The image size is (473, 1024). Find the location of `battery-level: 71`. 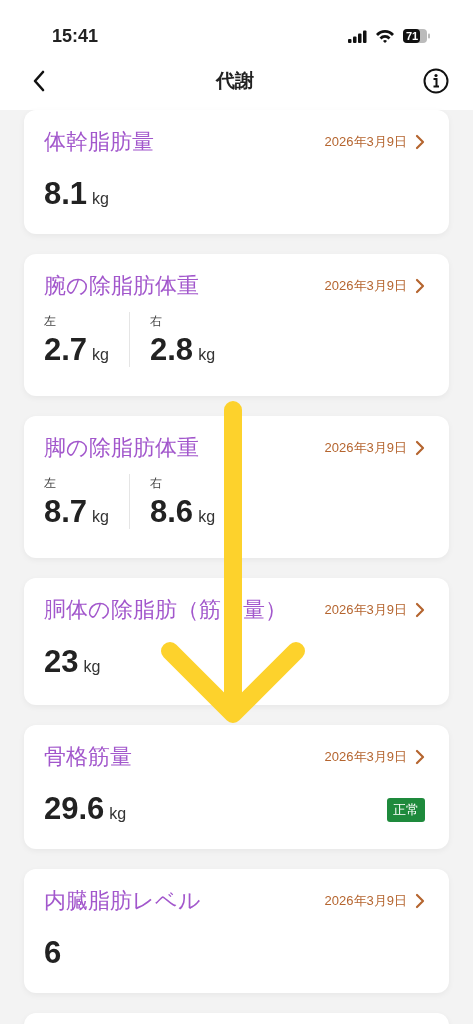

battery-level: 71 is located at coordinates (412, 36).